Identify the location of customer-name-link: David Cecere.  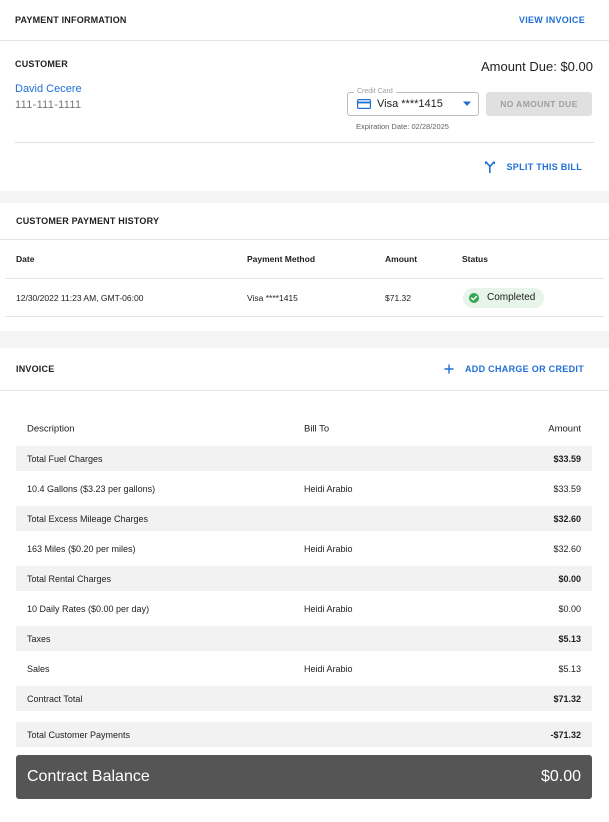
(48, 89).